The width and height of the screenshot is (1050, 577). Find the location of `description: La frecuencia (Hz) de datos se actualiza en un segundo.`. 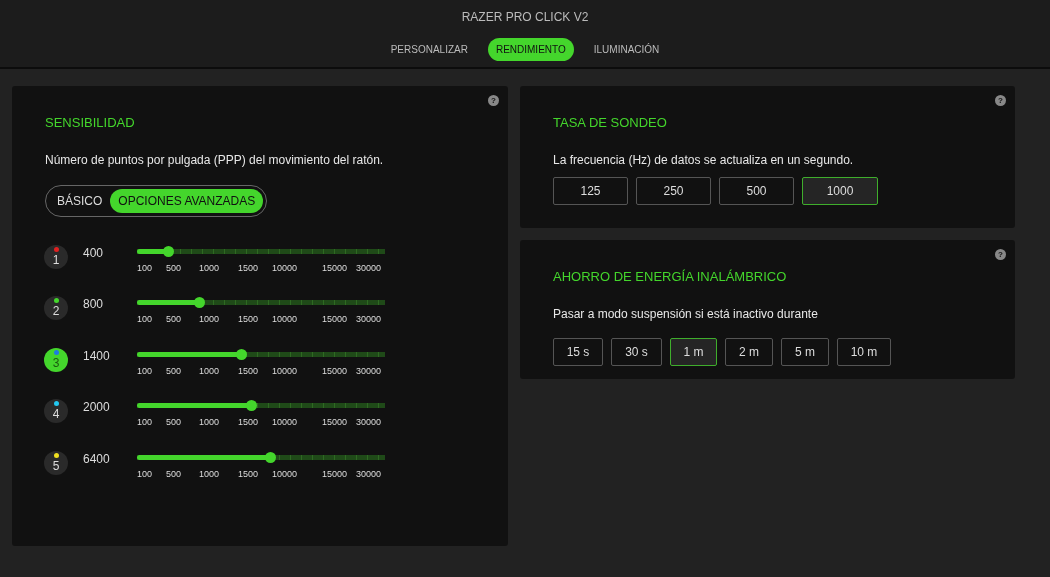

description: La frecuencia (Hz) de datos se actualiza en un segundo. is located at coordinates (704, 160).